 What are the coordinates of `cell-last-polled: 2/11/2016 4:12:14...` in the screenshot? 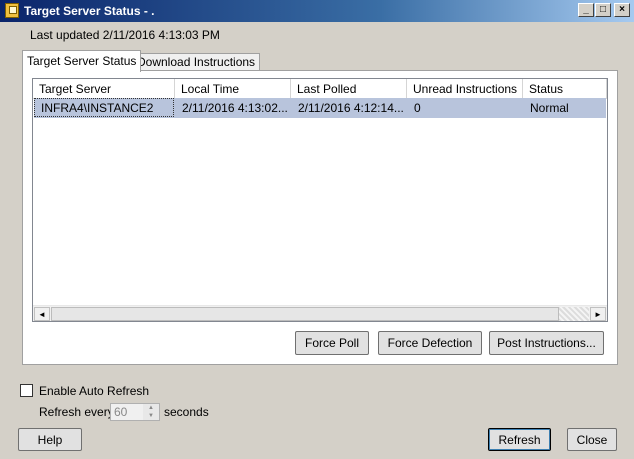 It's located at (351, 108).